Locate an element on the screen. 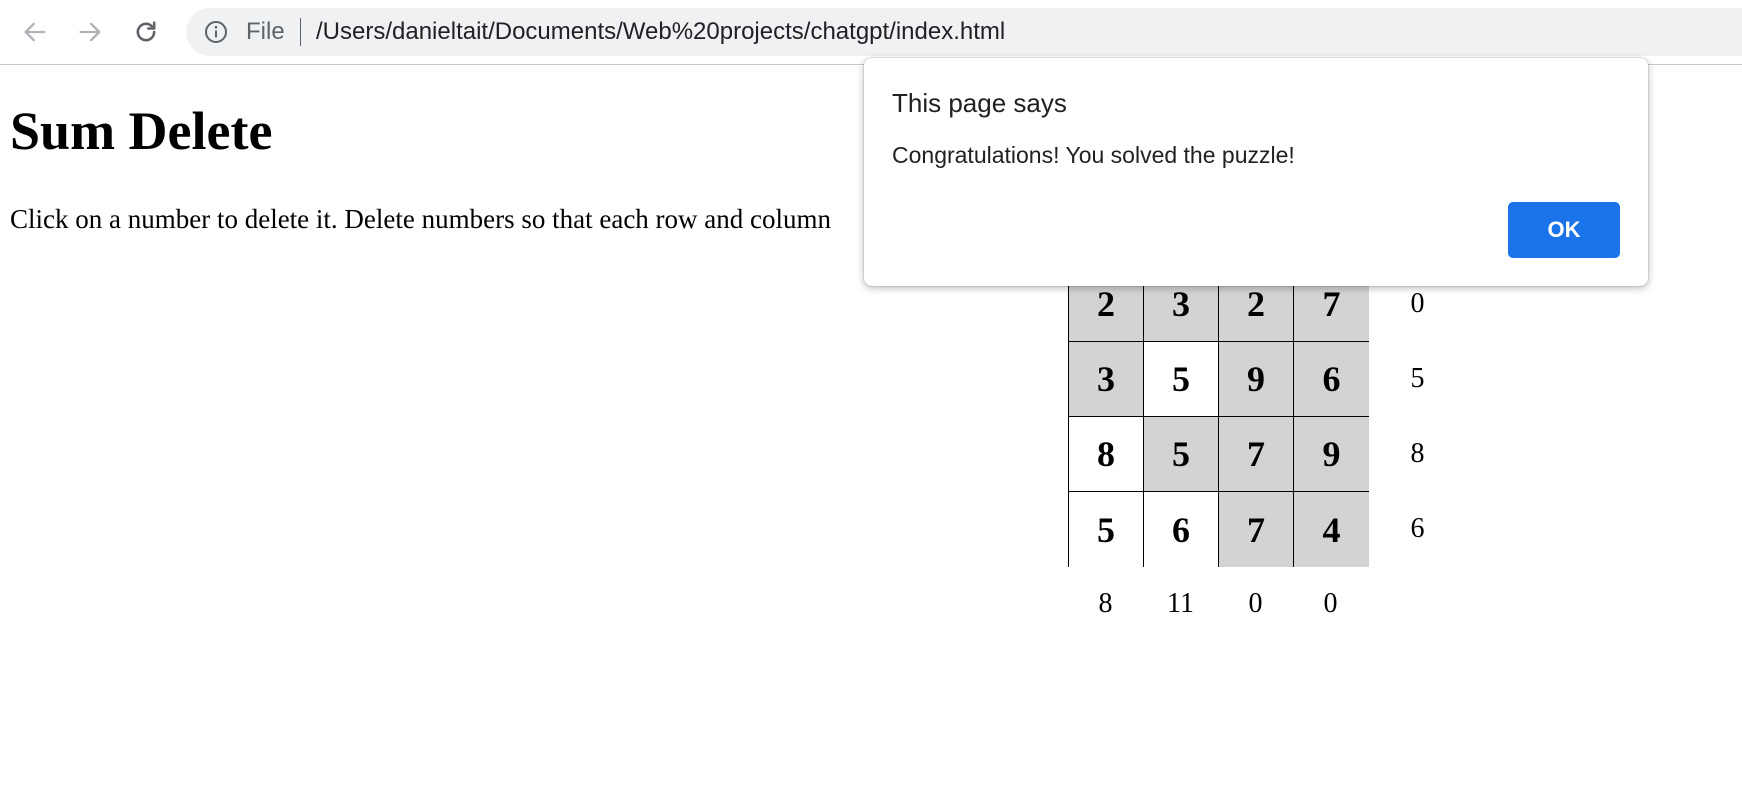 The width and height of the screenshot is (1742, 786). back-button is located at coordinates (35, 32).